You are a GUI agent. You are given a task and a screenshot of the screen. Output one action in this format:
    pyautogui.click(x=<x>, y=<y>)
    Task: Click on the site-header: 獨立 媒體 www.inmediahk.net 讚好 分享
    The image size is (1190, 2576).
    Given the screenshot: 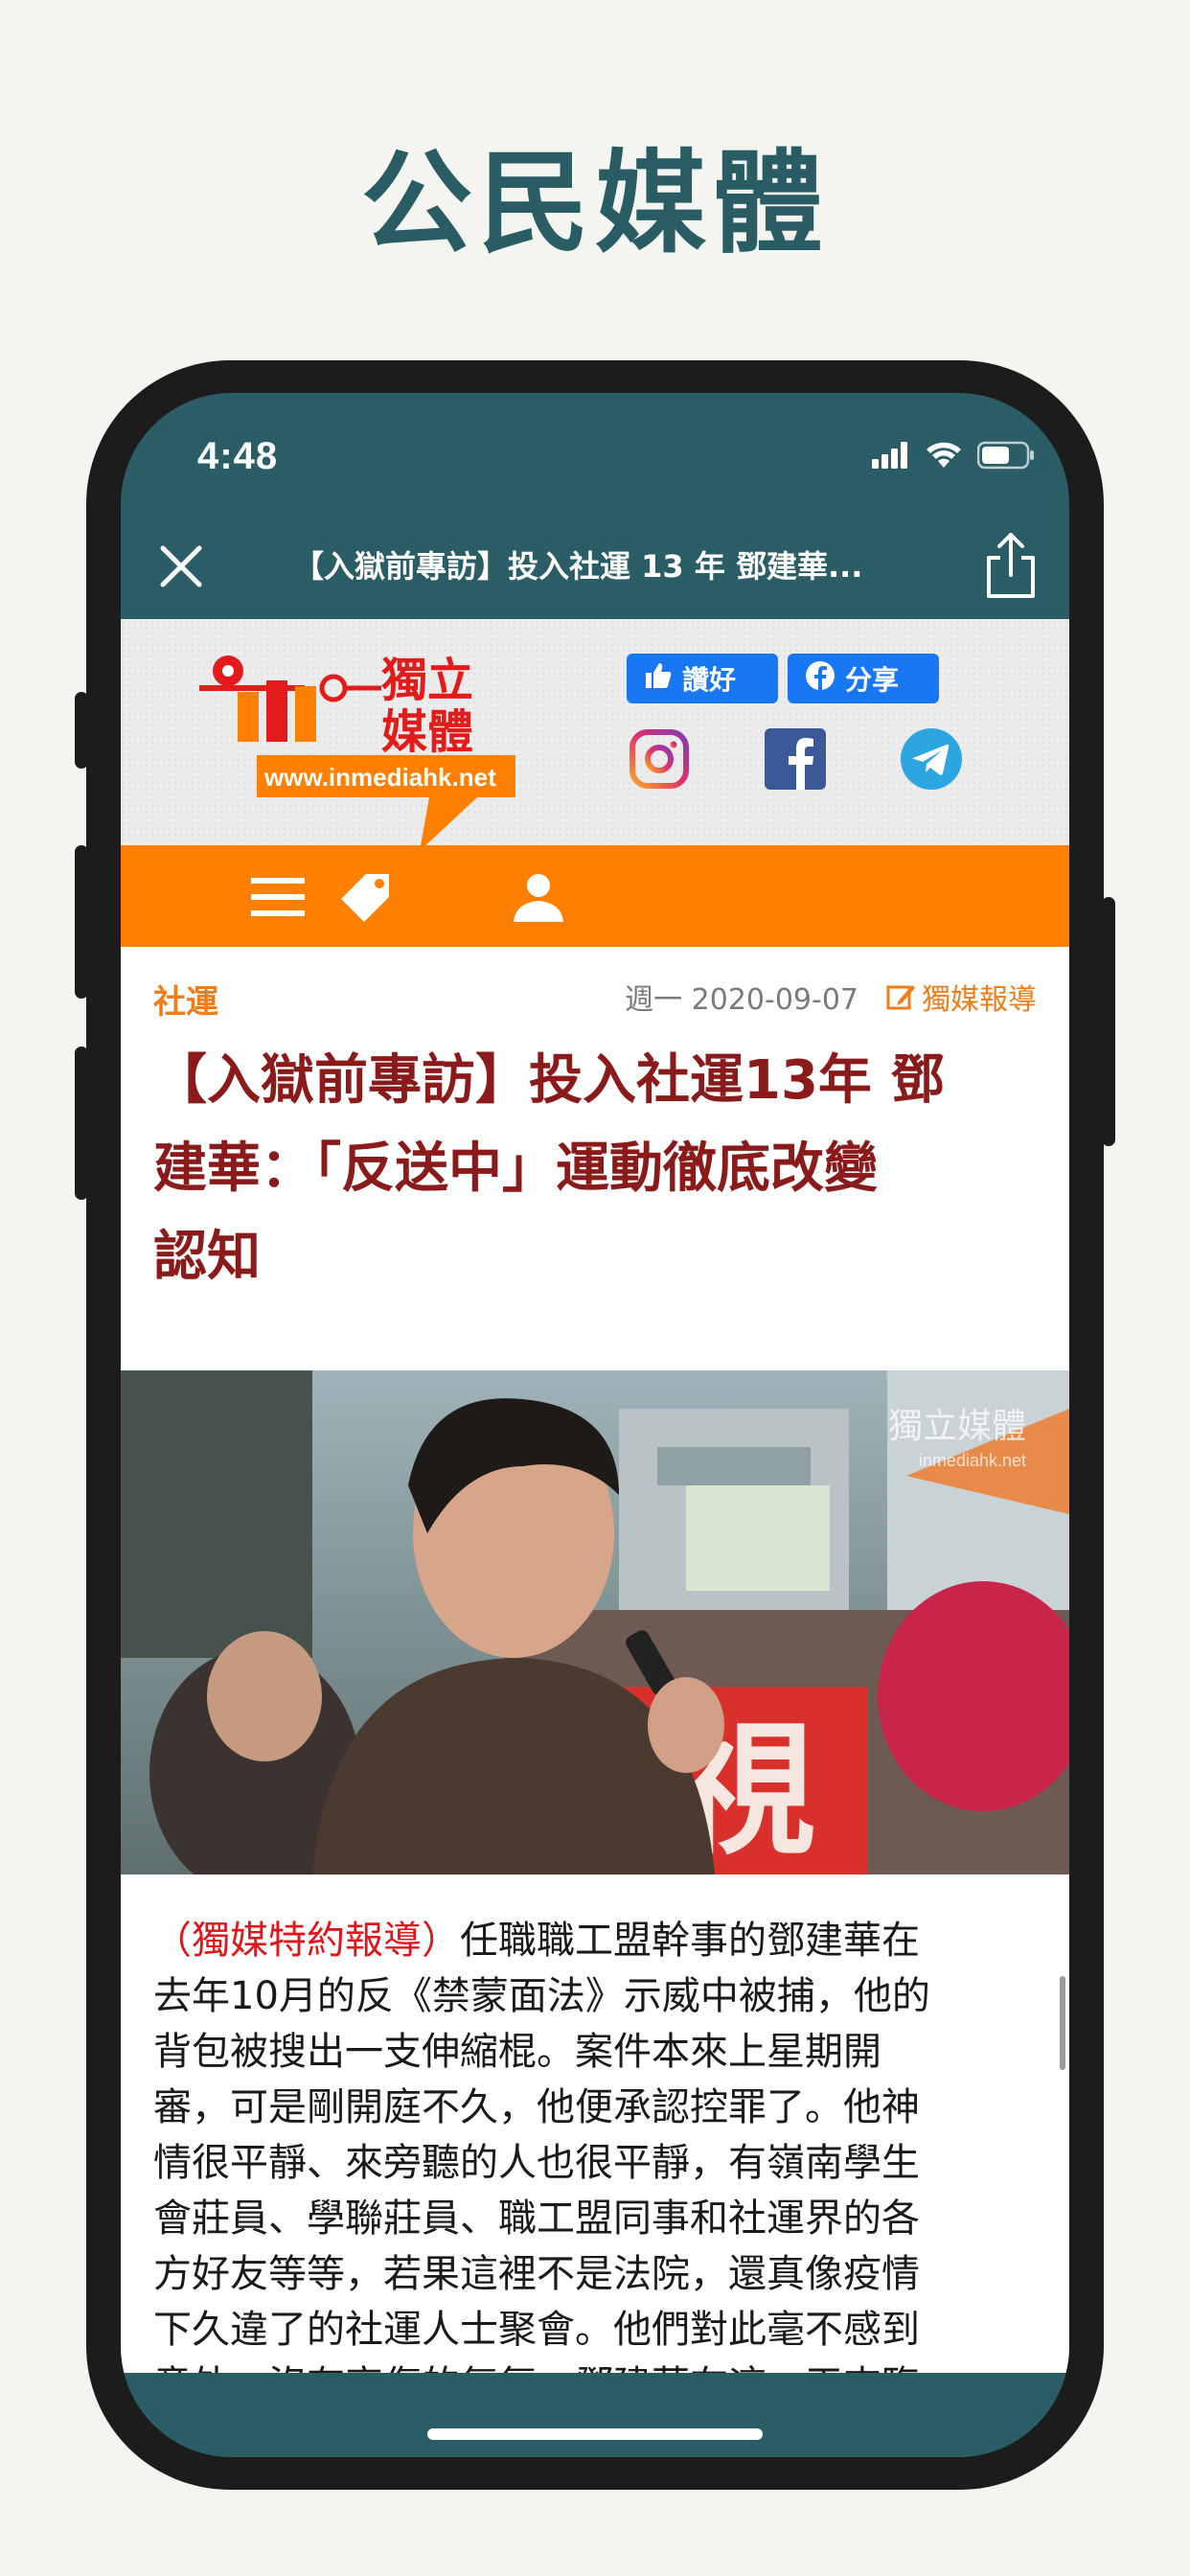 What is the action you would take?
    pyautogui.click(x=595, y=735)
    